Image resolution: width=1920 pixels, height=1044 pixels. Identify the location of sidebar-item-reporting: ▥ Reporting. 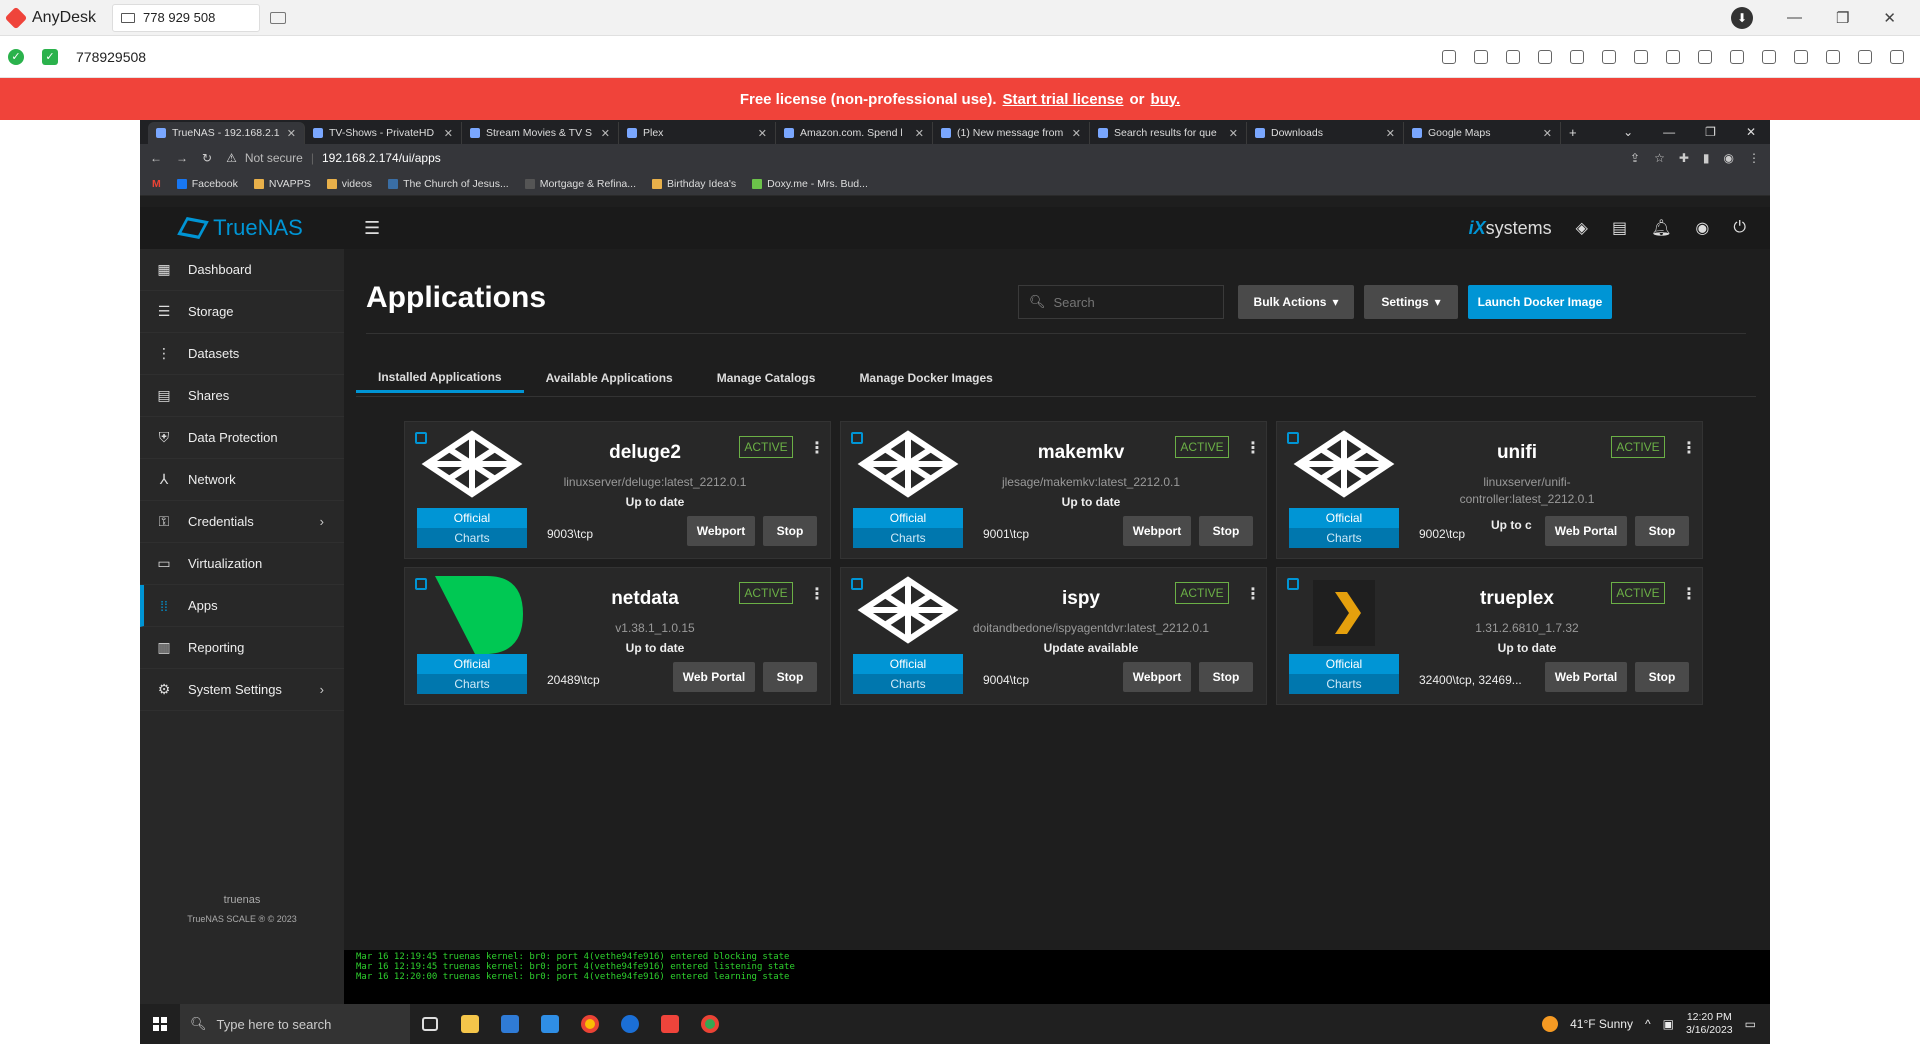
(242, 648).